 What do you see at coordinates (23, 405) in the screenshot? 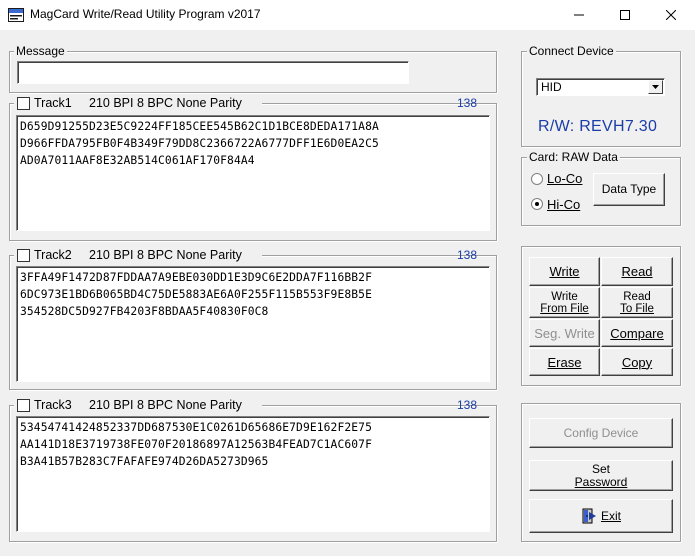
I see `track3-checkbox` at bounding box center [23, 405].